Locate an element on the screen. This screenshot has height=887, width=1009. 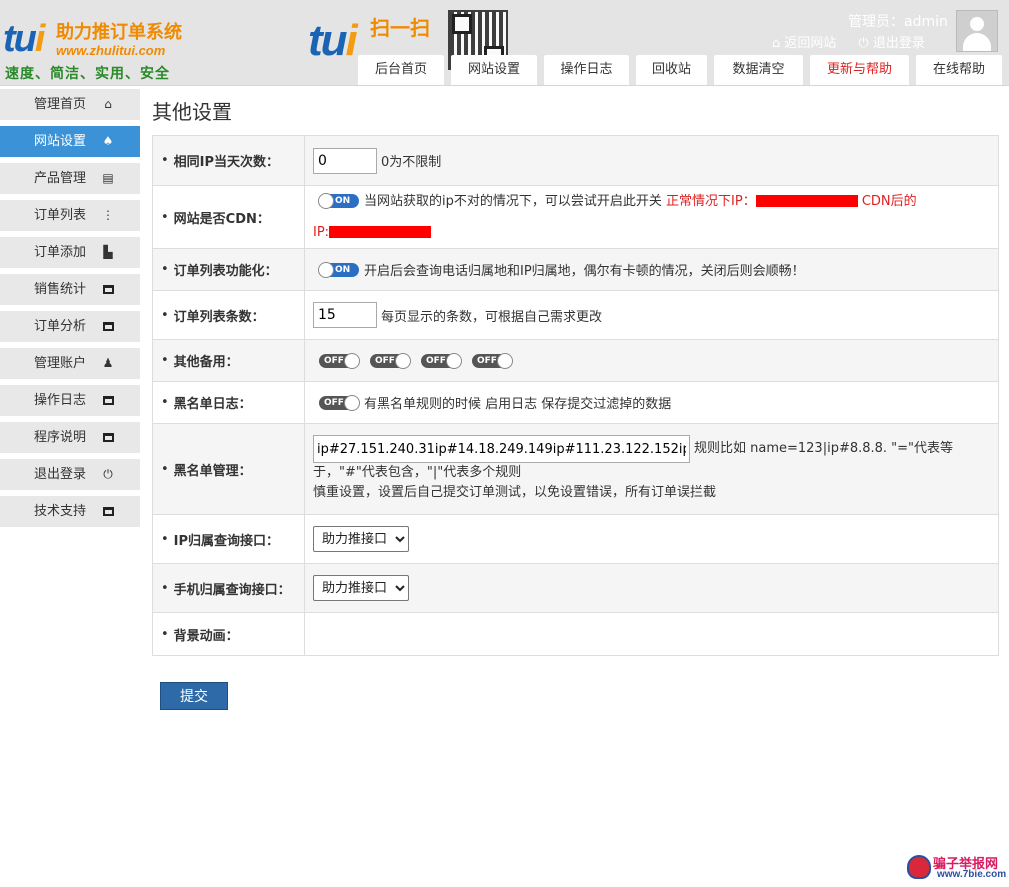
sidebar-item-order-analysis: 订单分析 is located at coordinates (70, 326).